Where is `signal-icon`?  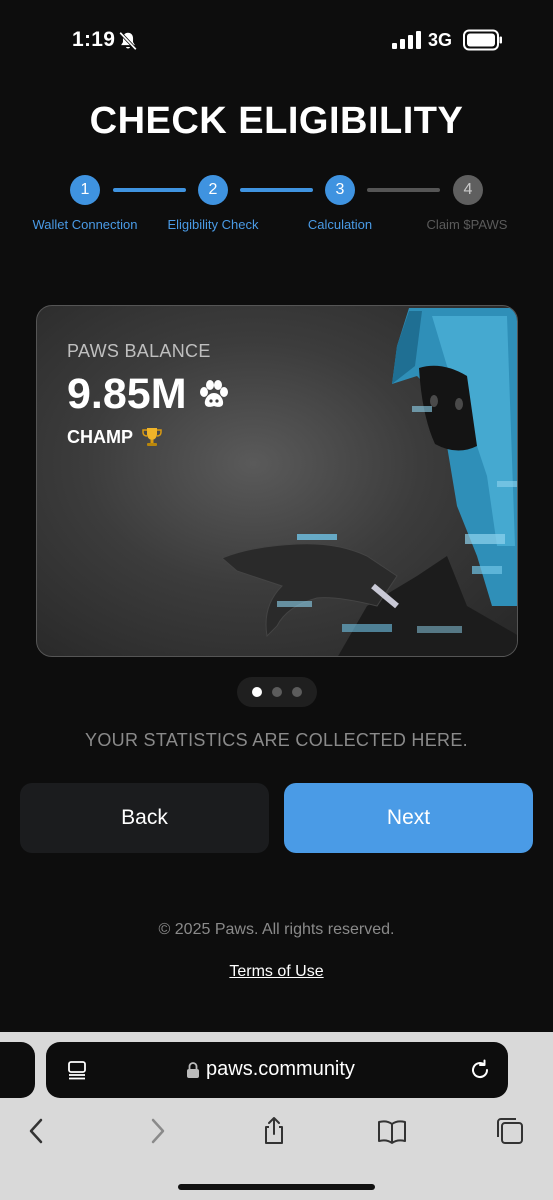
signal-icon is located at coordinates (406, 40).